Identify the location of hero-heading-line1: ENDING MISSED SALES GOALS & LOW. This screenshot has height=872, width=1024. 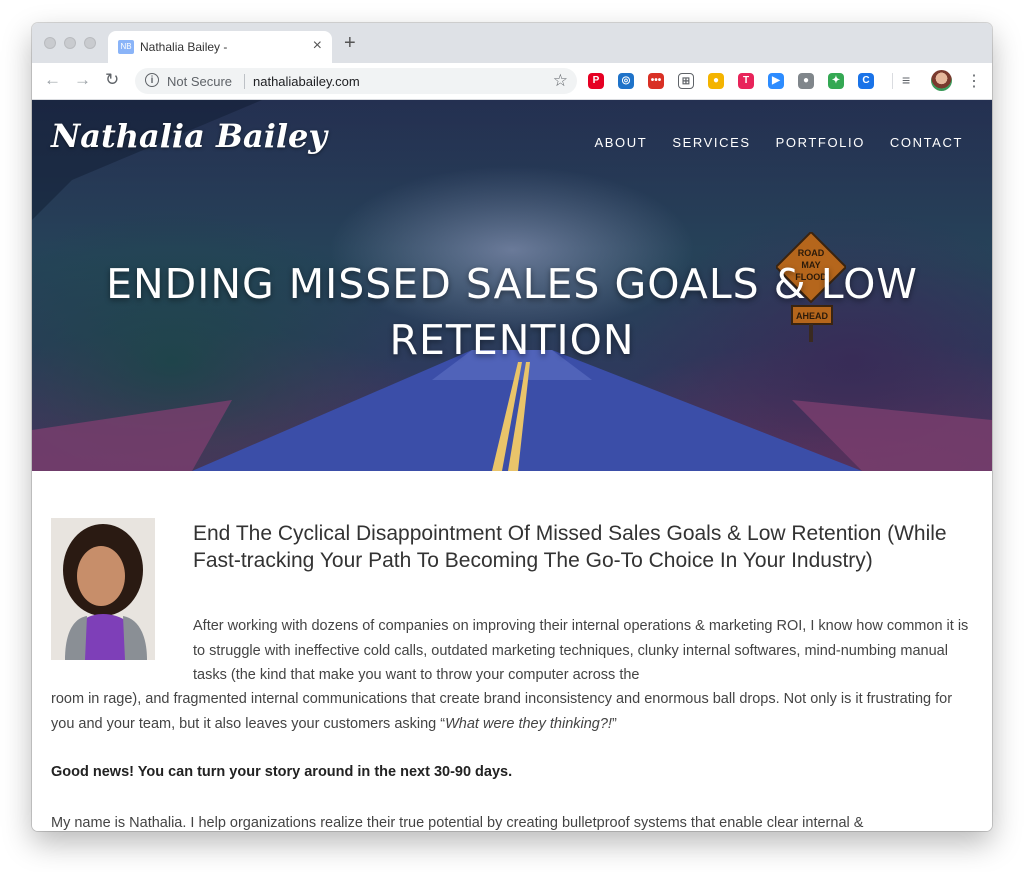
(512, 284).